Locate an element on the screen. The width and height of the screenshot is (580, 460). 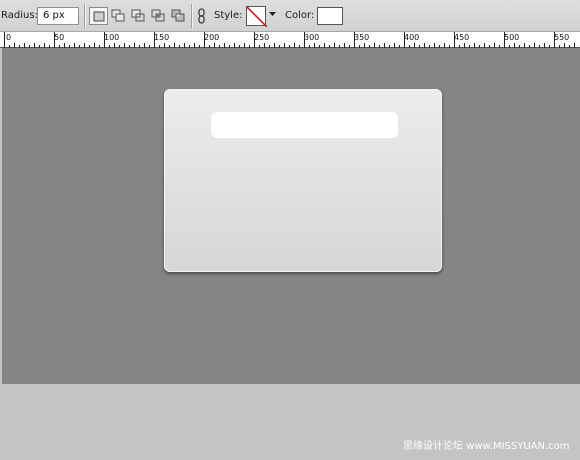
ruler-label: 150 is located at coordinates (162, 37).